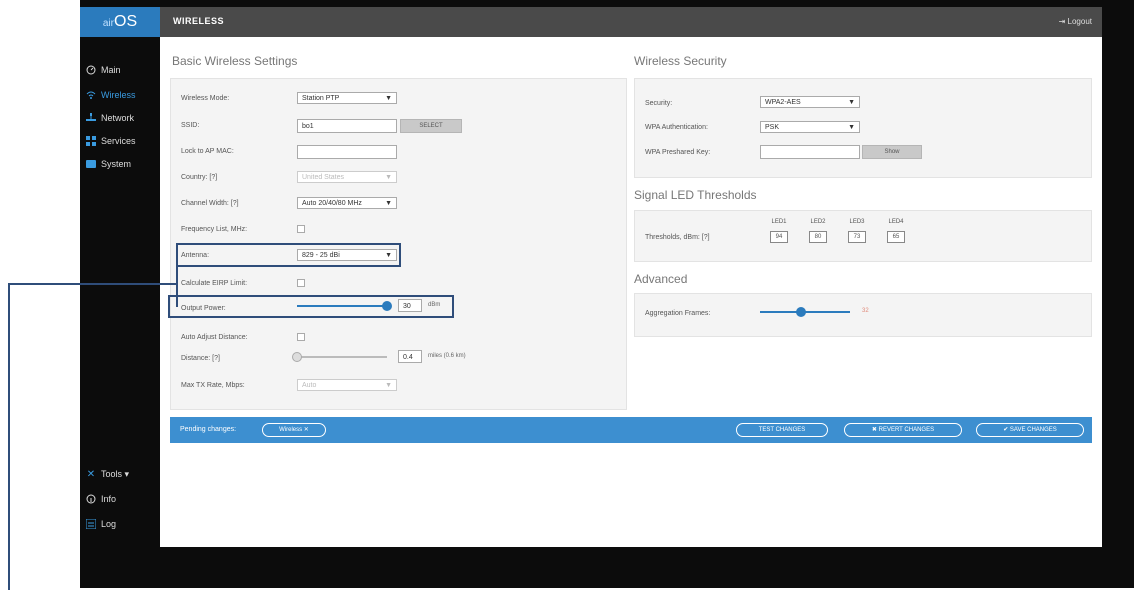 The height and width of the screenshot is (590, 1134). What do you see at coordinates (410, 356) in the screenshot?
I see `distance-input: 0.4` at bounding box center [410, 356].